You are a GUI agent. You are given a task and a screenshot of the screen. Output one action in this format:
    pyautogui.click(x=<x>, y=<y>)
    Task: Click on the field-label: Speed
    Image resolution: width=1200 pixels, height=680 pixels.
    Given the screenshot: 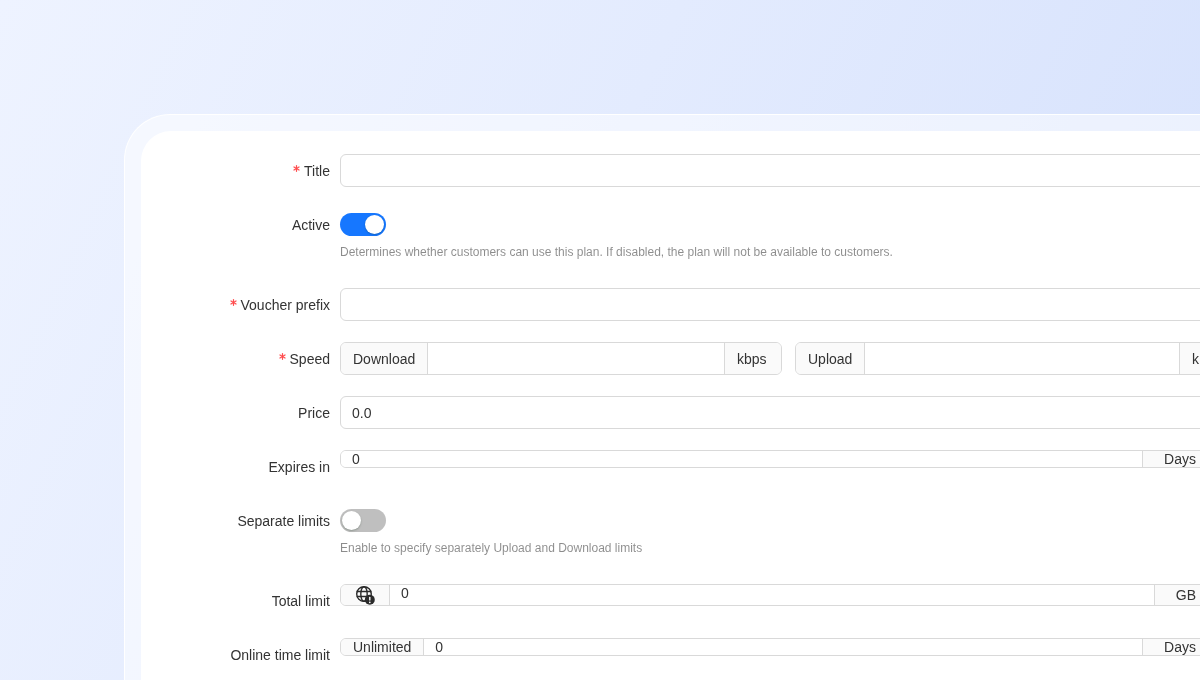 What is the action you would take?
    pyautogui.click(x=309, y=358)
    